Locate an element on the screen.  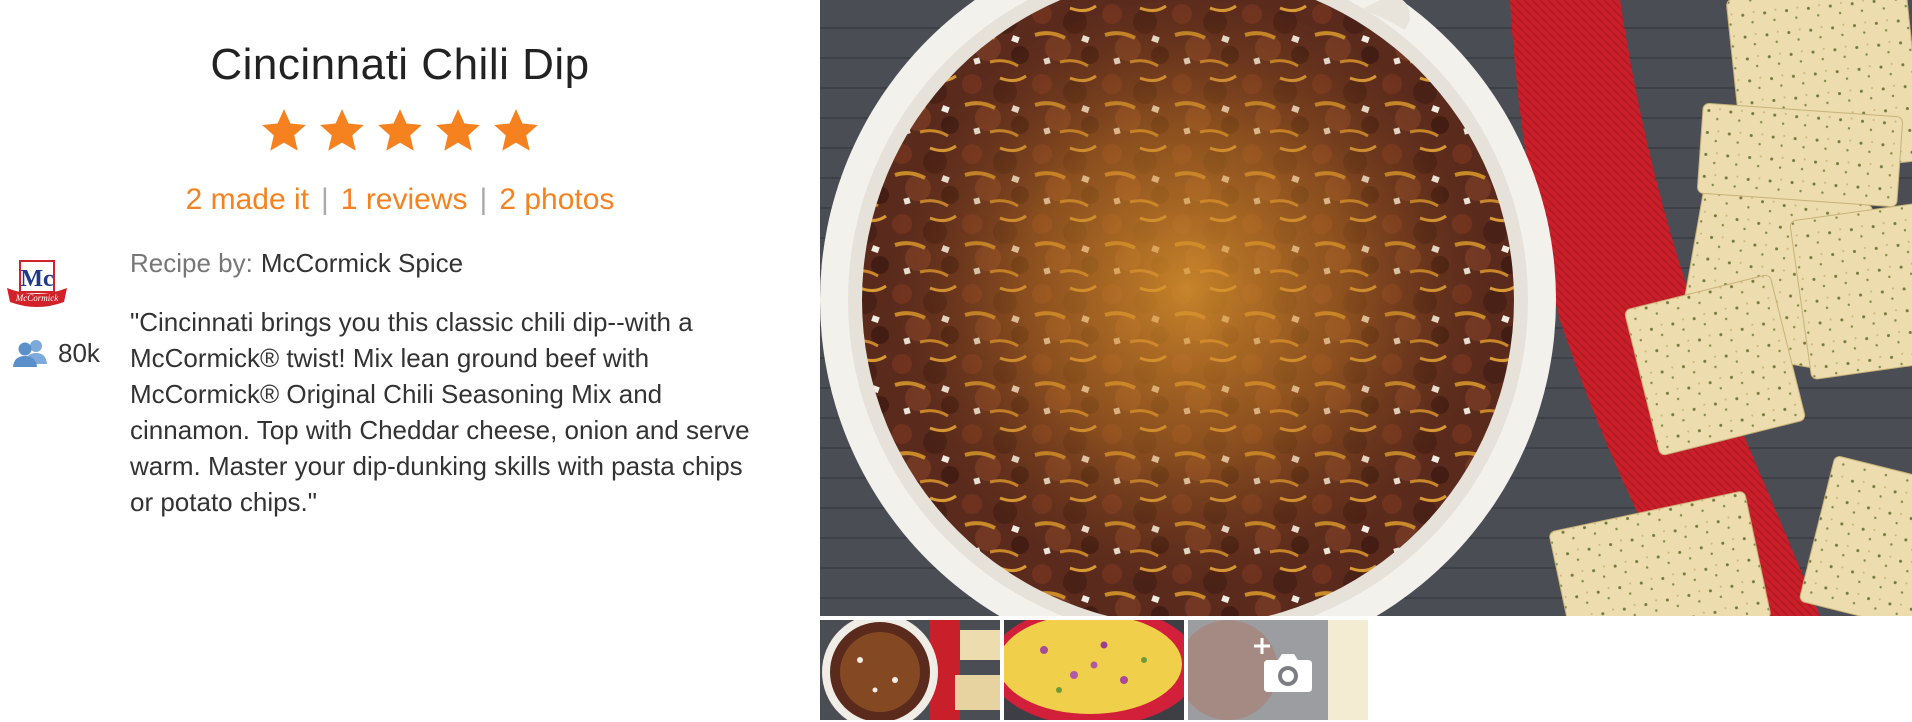
reviews-link: 1 reviews is located at coordinates (404, 199).